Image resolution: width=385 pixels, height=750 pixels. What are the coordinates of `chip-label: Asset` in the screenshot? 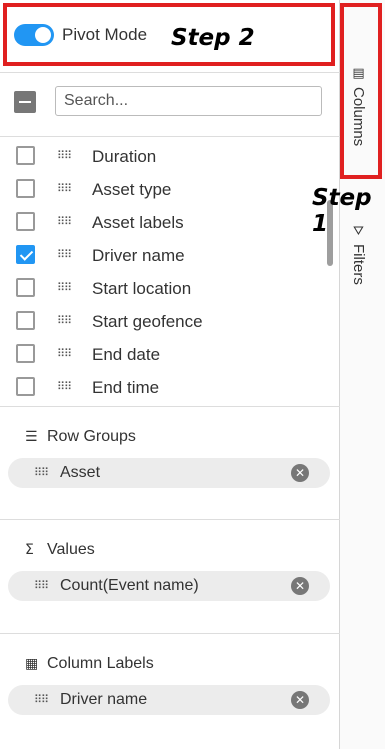 It's located at (80, 472).